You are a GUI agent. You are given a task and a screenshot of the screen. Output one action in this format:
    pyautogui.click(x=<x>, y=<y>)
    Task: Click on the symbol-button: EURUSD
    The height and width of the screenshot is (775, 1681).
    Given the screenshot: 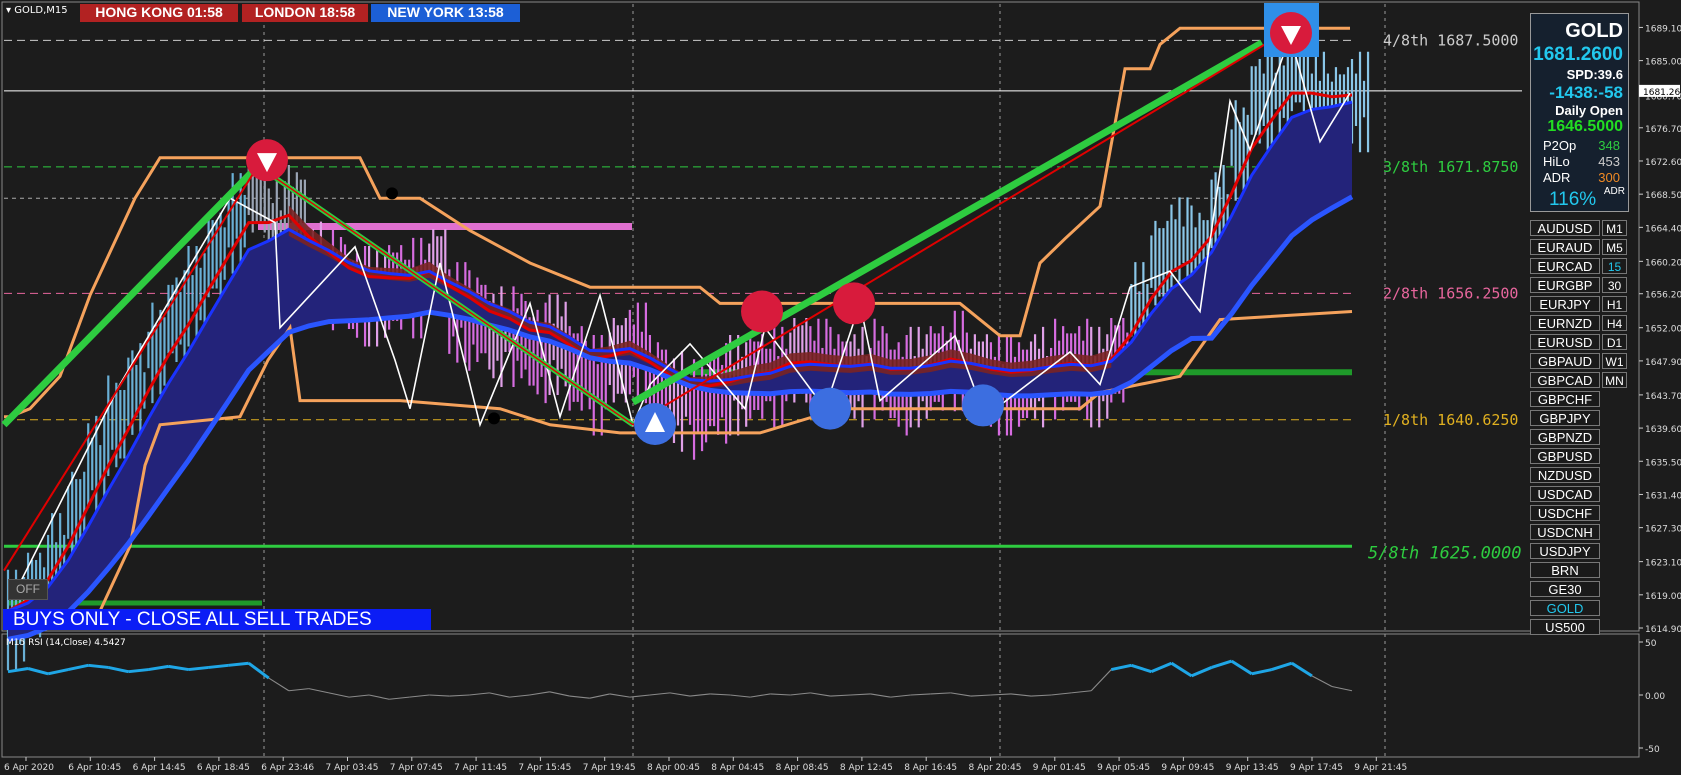 What is the action you would take?
    pyautogui.click(x=1565, y=342)
    